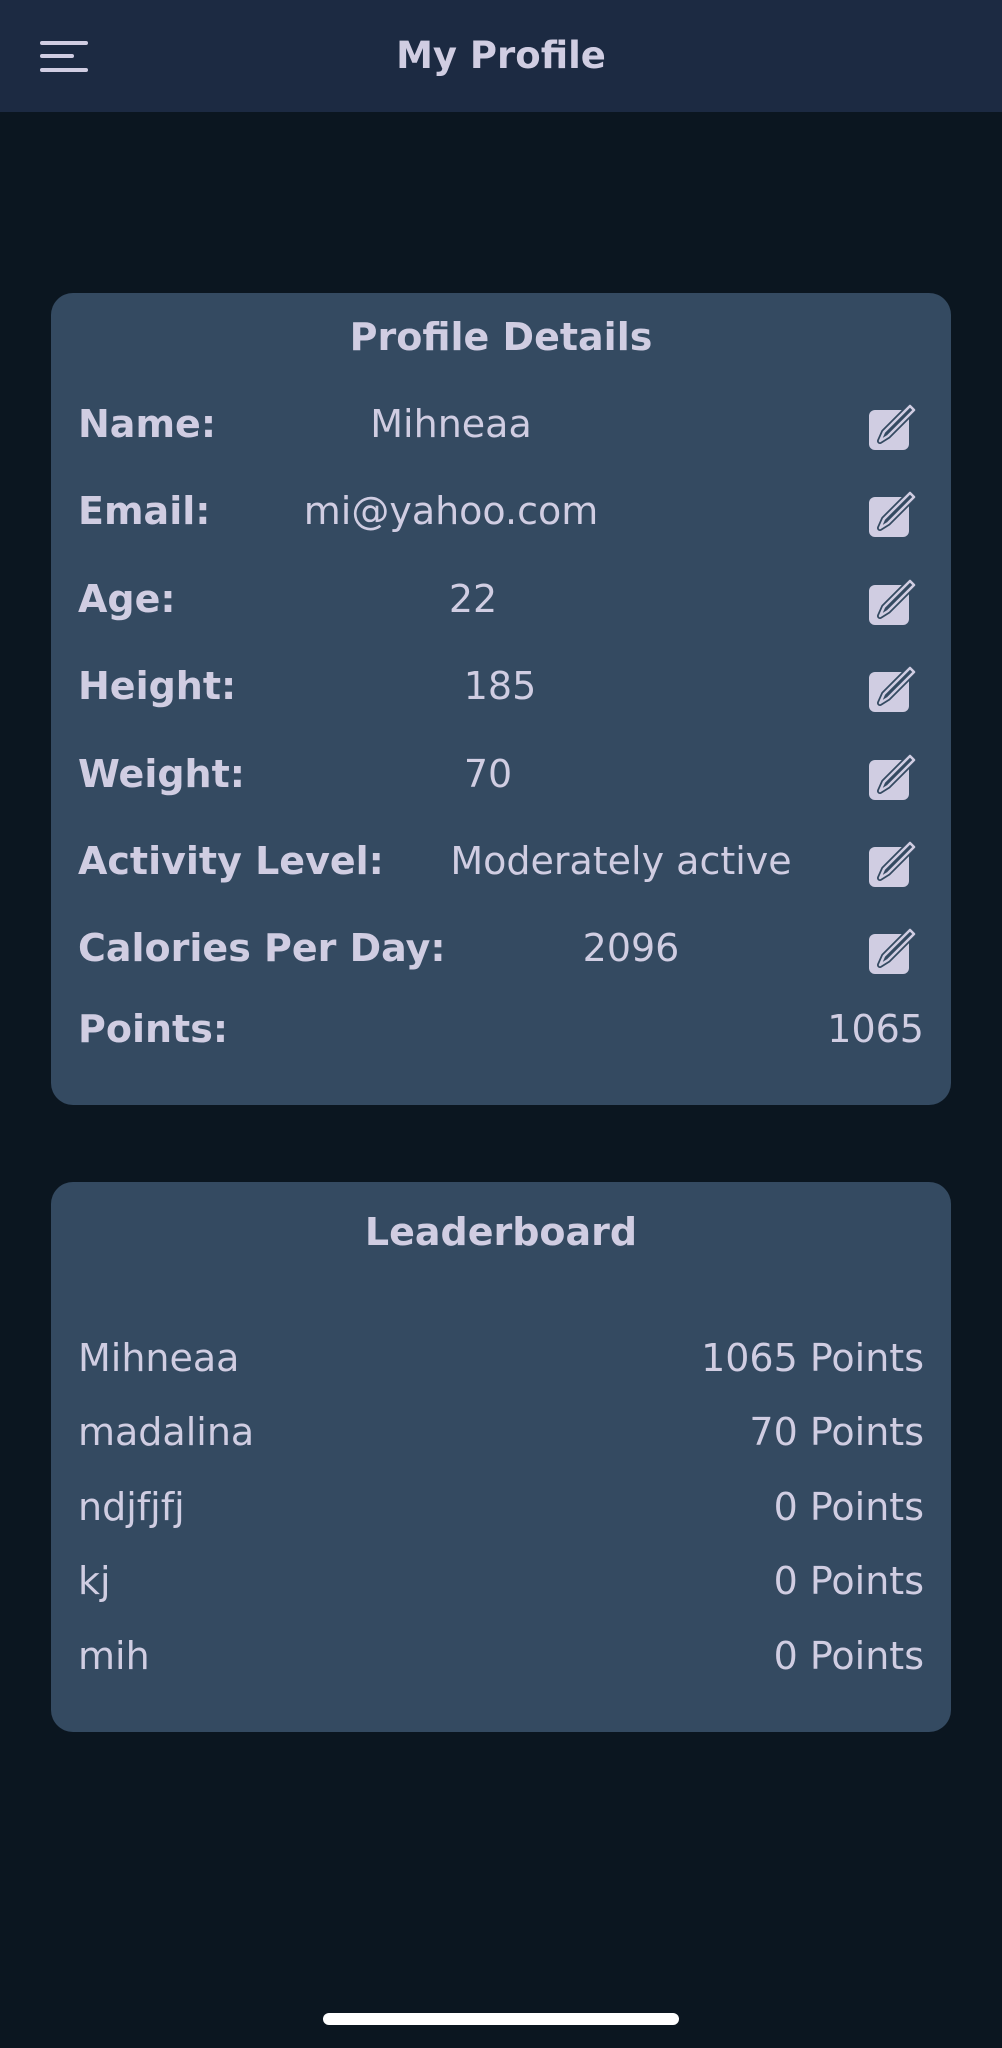  I want to click on profile-row-name: Name: Mihneaa, so click(501, 424).